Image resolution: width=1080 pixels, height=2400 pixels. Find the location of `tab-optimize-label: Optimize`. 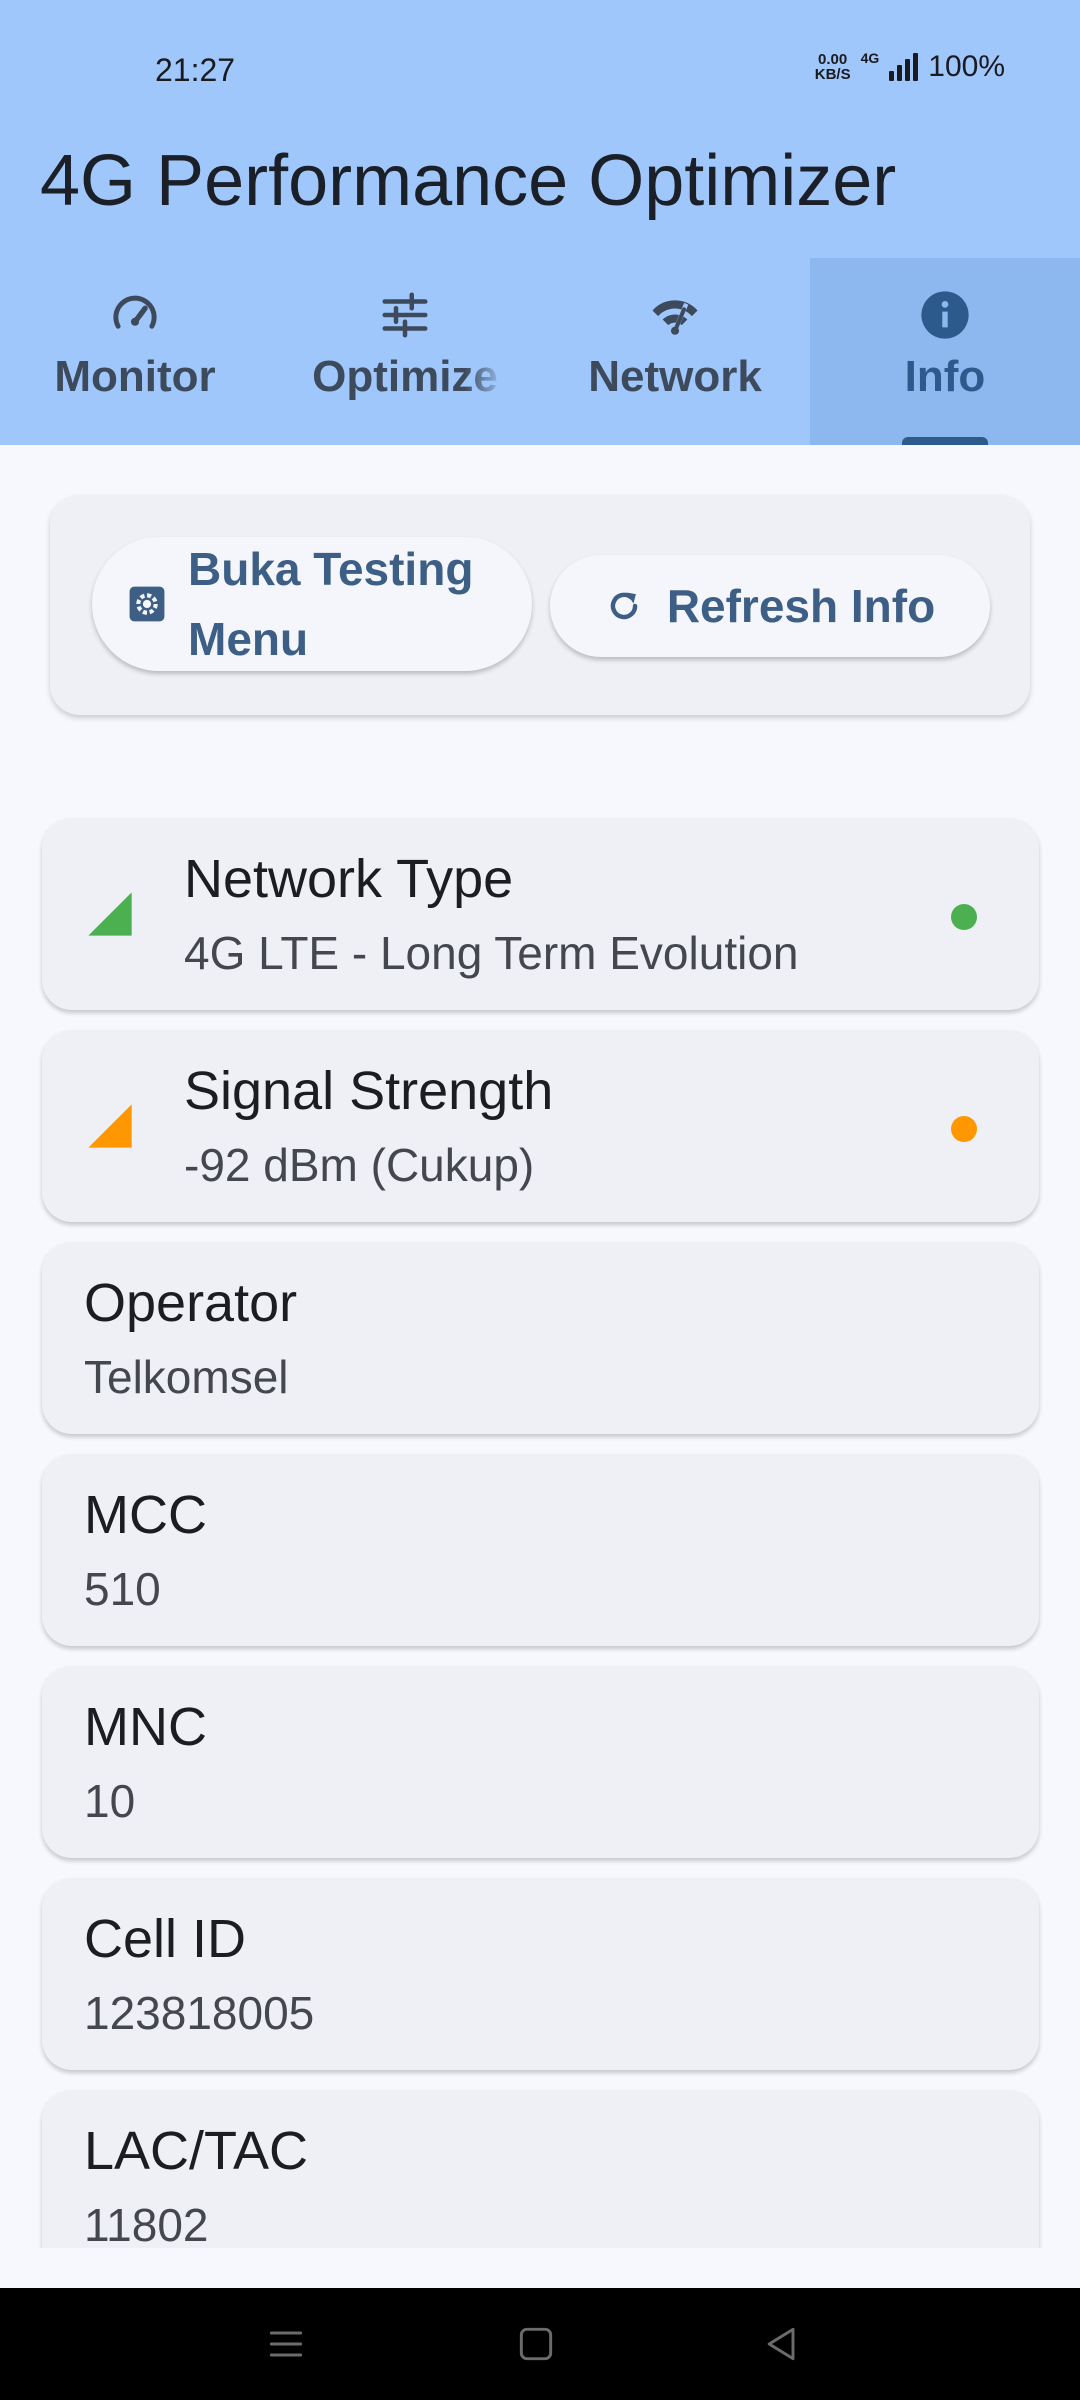

tab-optimize-label: Optimize is located at coordinates (405, 376).